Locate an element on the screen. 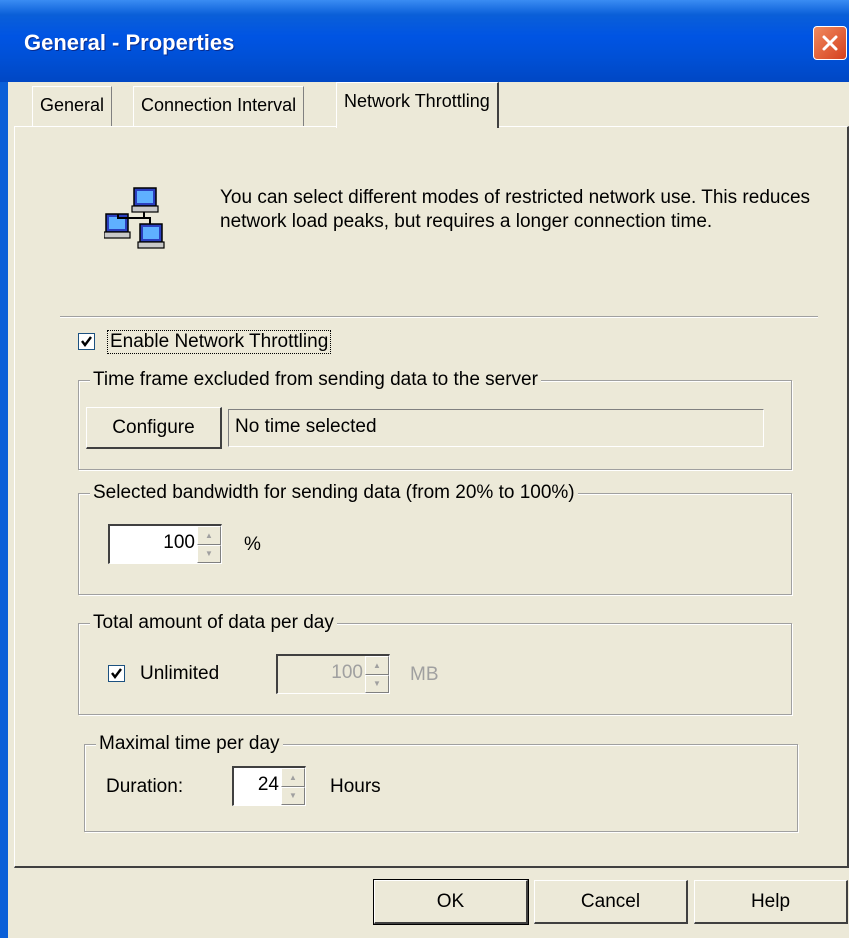  duration-label: Duration: is located at coordinates (145, 786).